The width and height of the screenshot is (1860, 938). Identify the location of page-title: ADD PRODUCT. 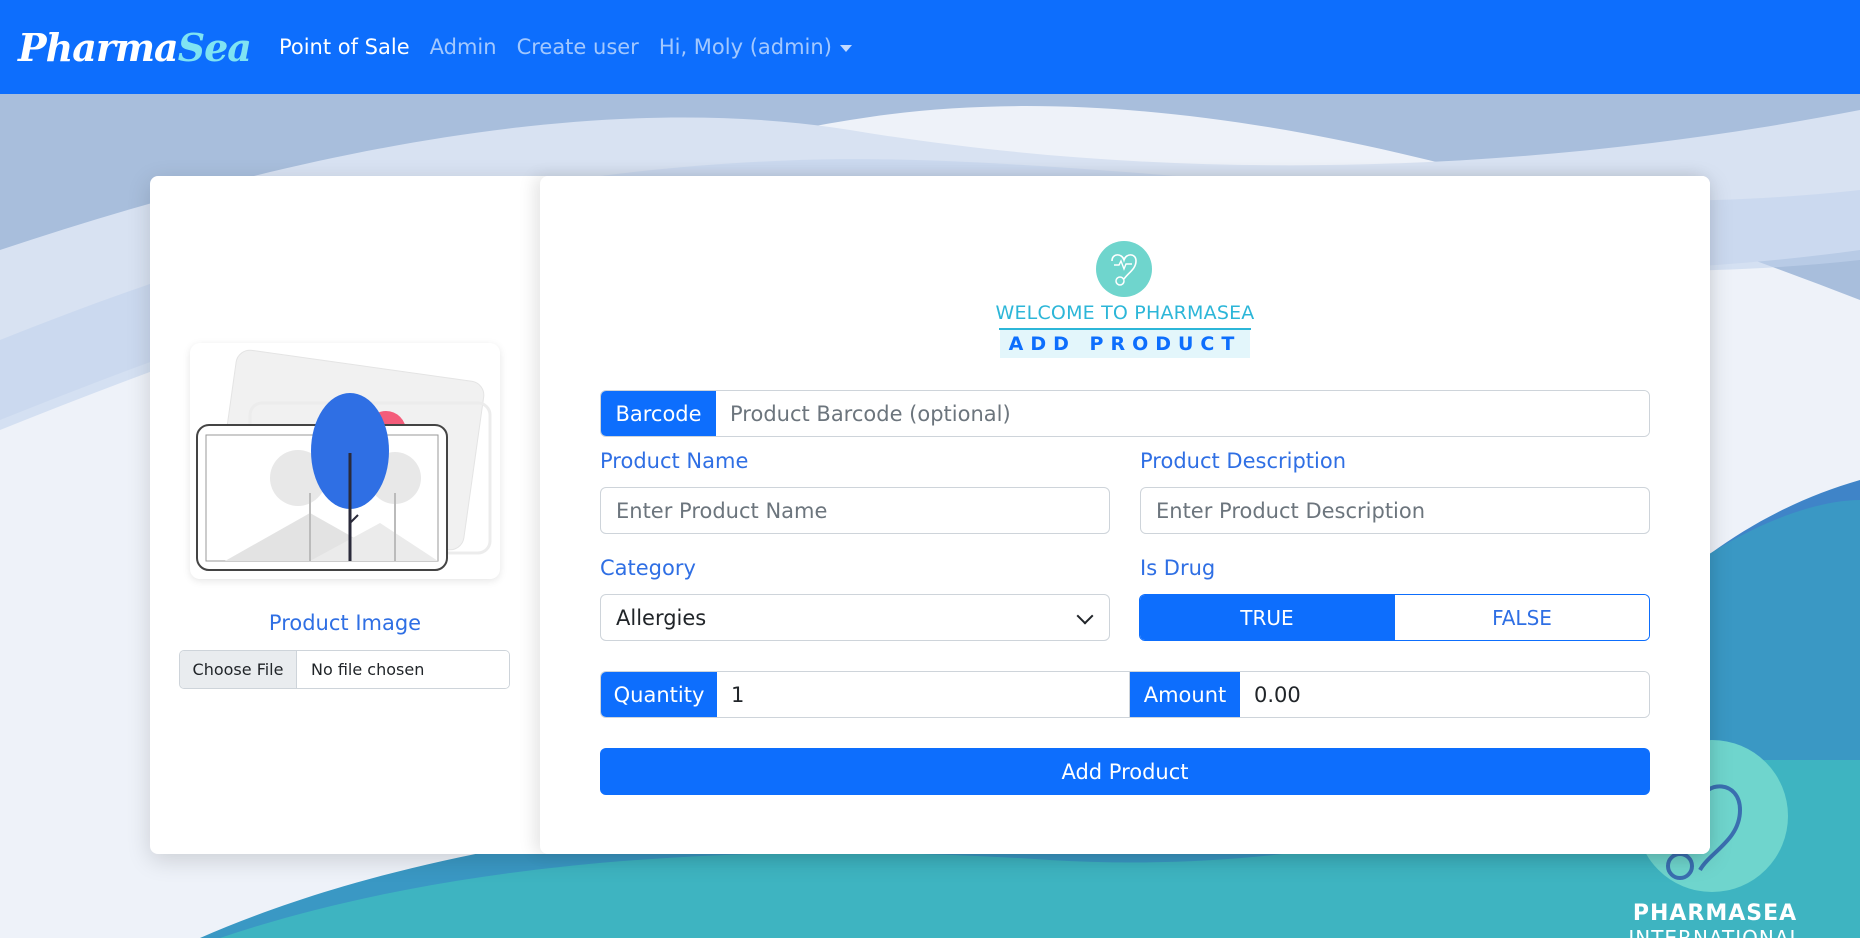
(1125, 344).